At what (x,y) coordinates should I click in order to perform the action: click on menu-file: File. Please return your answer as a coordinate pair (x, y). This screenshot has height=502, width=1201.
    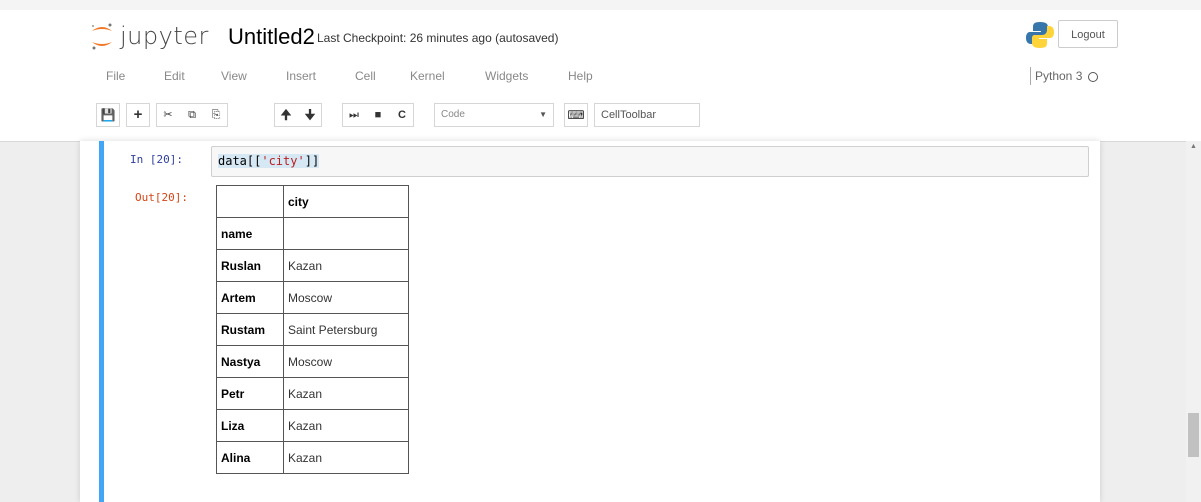
    Looking at the image, I should click on (115, 76).